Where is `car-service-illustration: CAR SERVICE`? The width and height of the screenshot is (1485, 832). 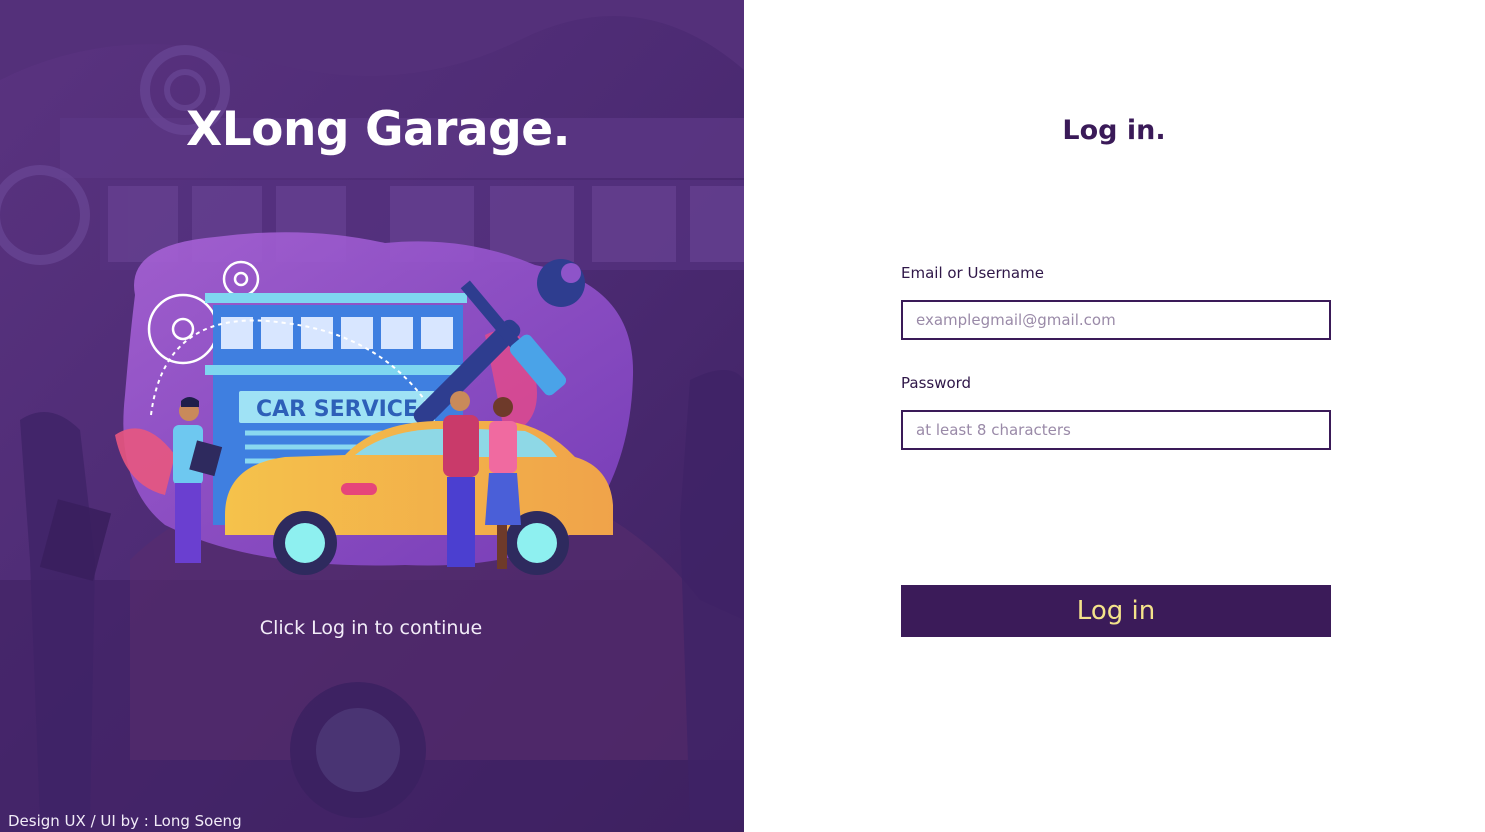
car-service-illustration: CAR SERVICE is located at coordinates (374, 403).